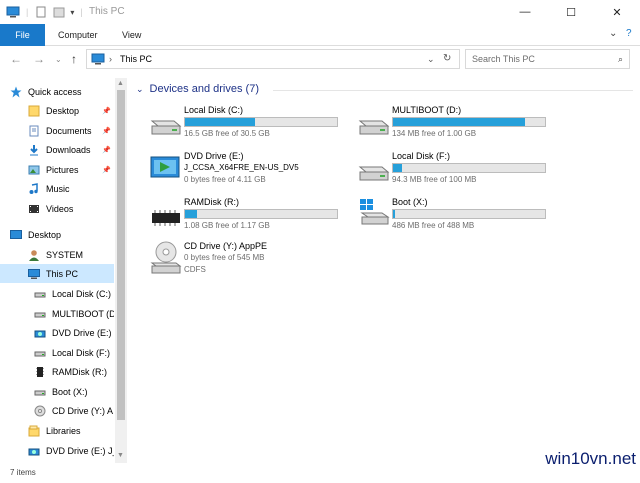 This screenshot has height=483, width=640. What do you see at coordinates (107, 11) in the screenshot?
I see `window-title: This PC` at bounding box center [107, 11].